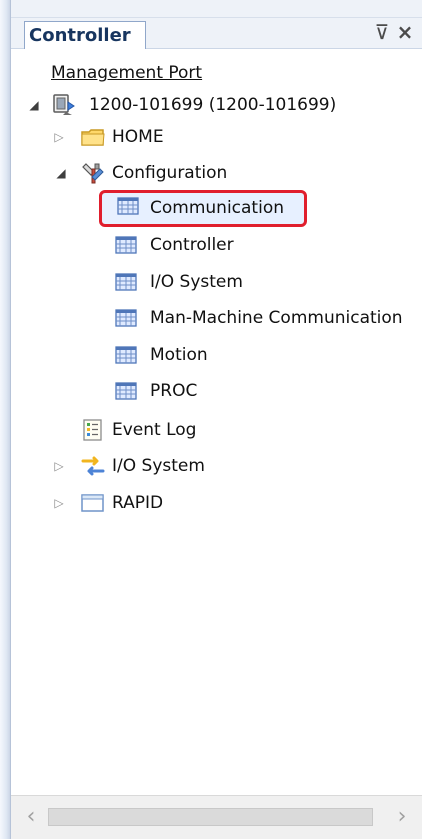 The image size is (422, 839). What do you see at coordinates (5, 419) in the screenshot?
I see `left-panel-border` at bounding box center [5, 419].